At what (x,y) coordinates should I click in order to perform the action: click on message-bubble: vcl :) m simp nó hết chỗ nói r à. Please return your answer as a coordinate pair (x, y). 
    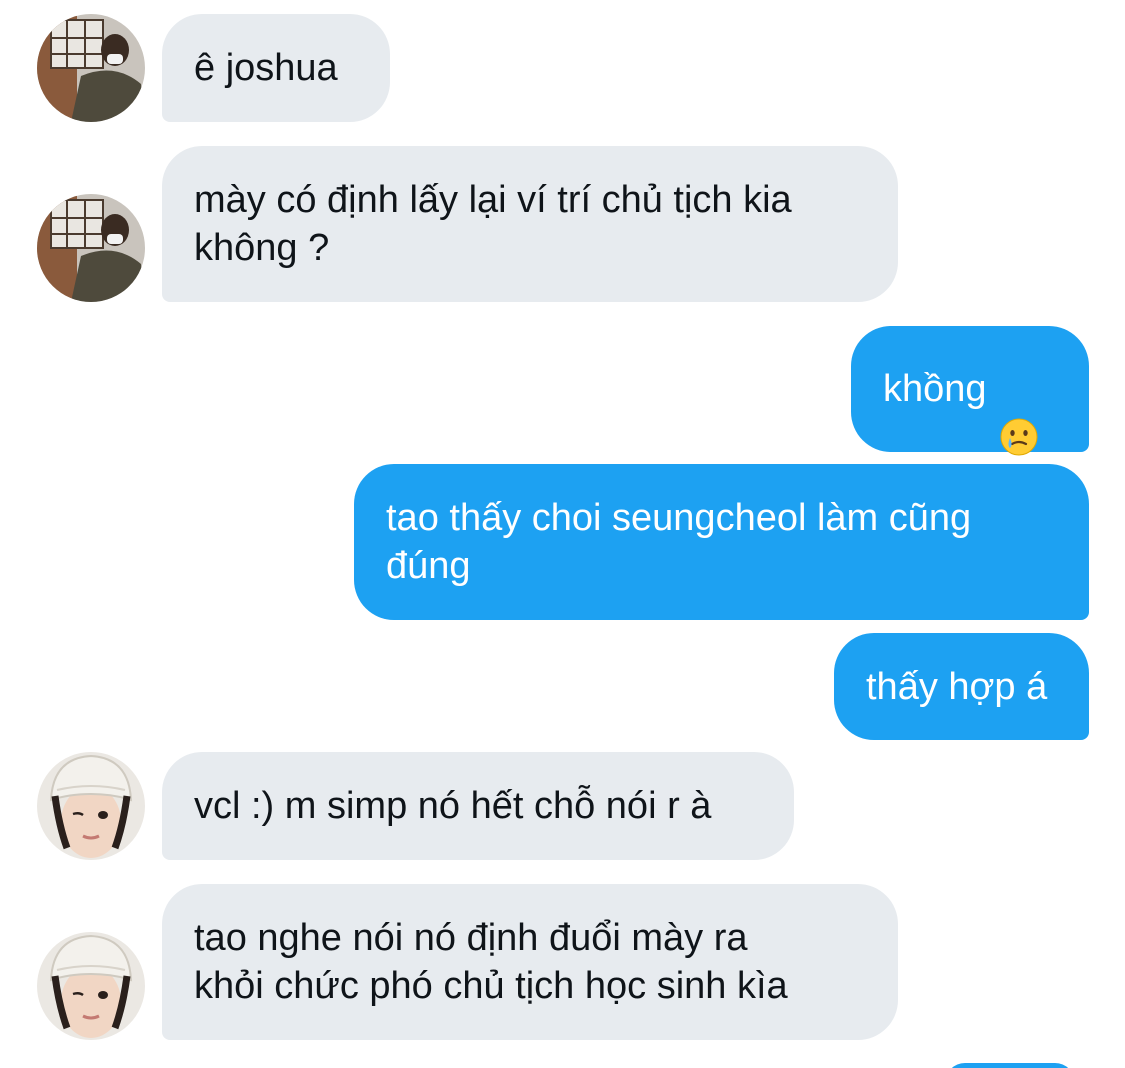
    Looking at the image, I should click on (478, 806).